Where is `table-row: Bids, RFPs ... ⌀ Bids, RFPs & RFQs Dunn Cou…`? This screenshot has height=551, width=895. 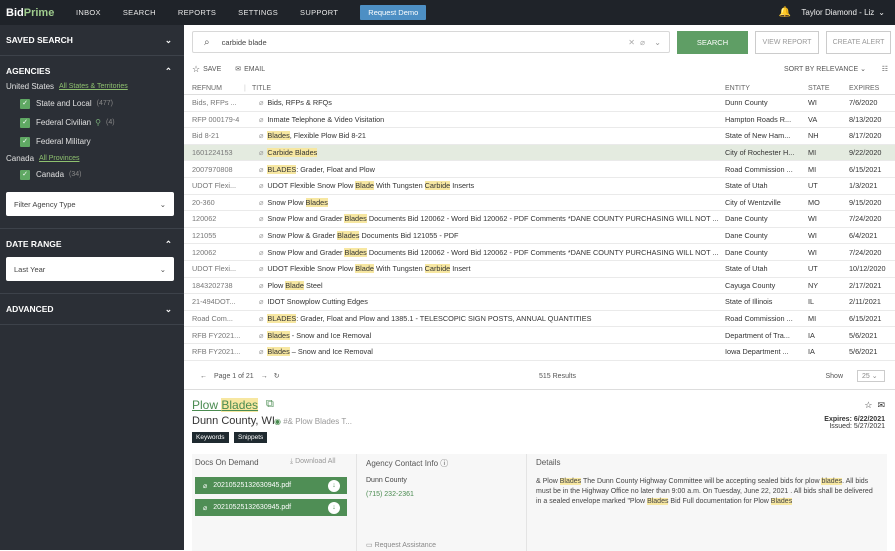 table-row: Bids, RFPs ... ⌀ Bids, RFPs & RFQs Dunn Cou… is located at coordinates (539, 103).